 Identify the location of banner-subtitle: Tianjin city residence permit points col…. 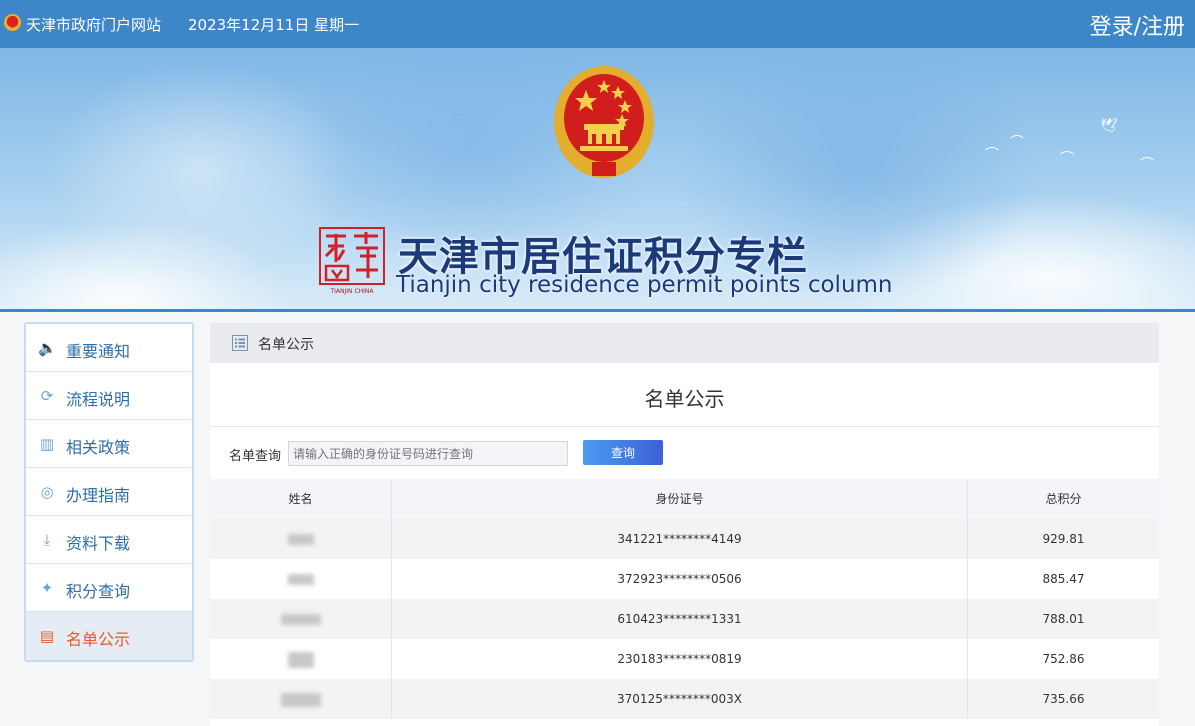
(644, 285).